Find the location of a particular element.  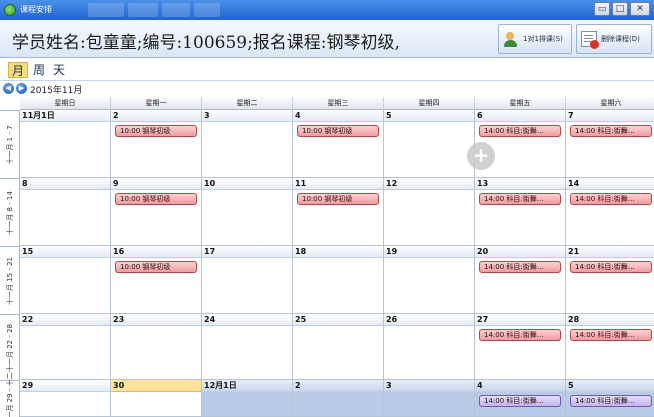

day-number: 21 is located at coordinates (610, 252).